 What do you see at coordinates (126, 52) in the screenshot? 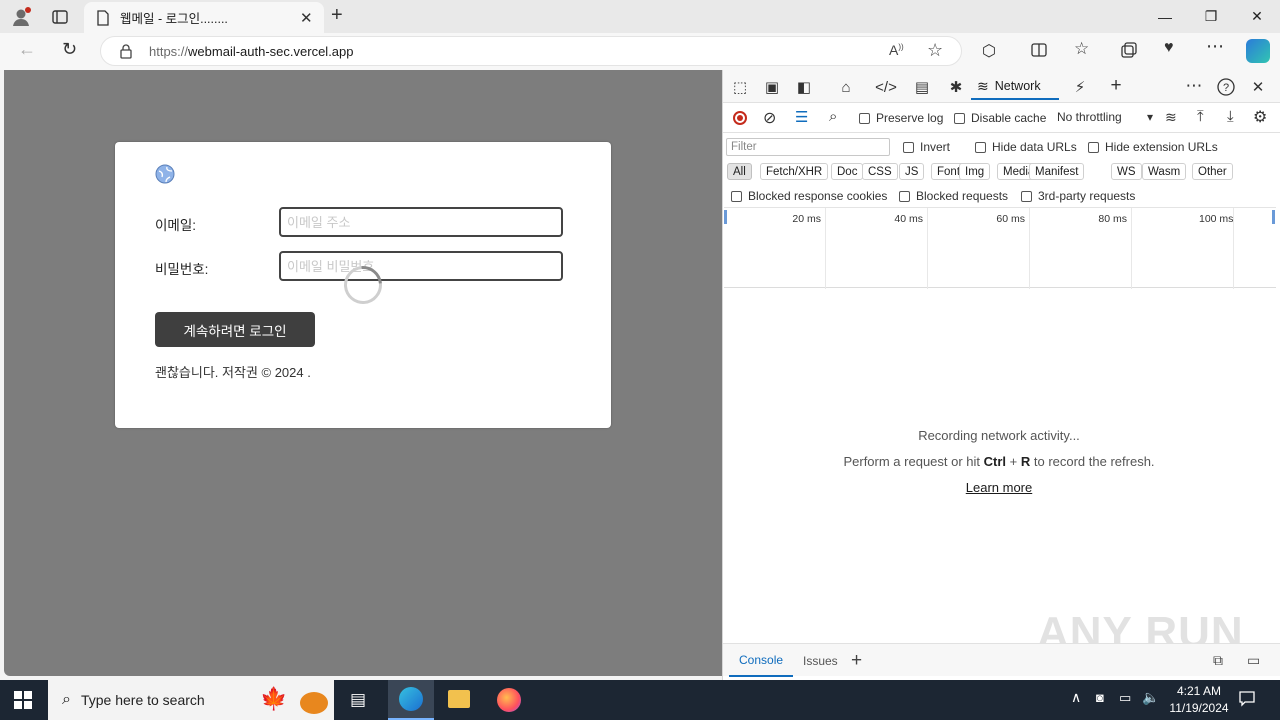
I see `lock-icon` at bounding box center [126, 52].